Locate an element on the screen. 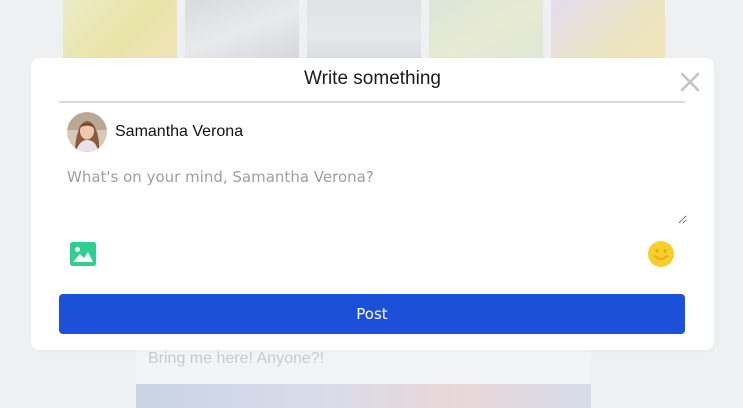 Image resolution: width=743 pixels, height=408 pixels. emoji-button is located at coordinates (661, 254).